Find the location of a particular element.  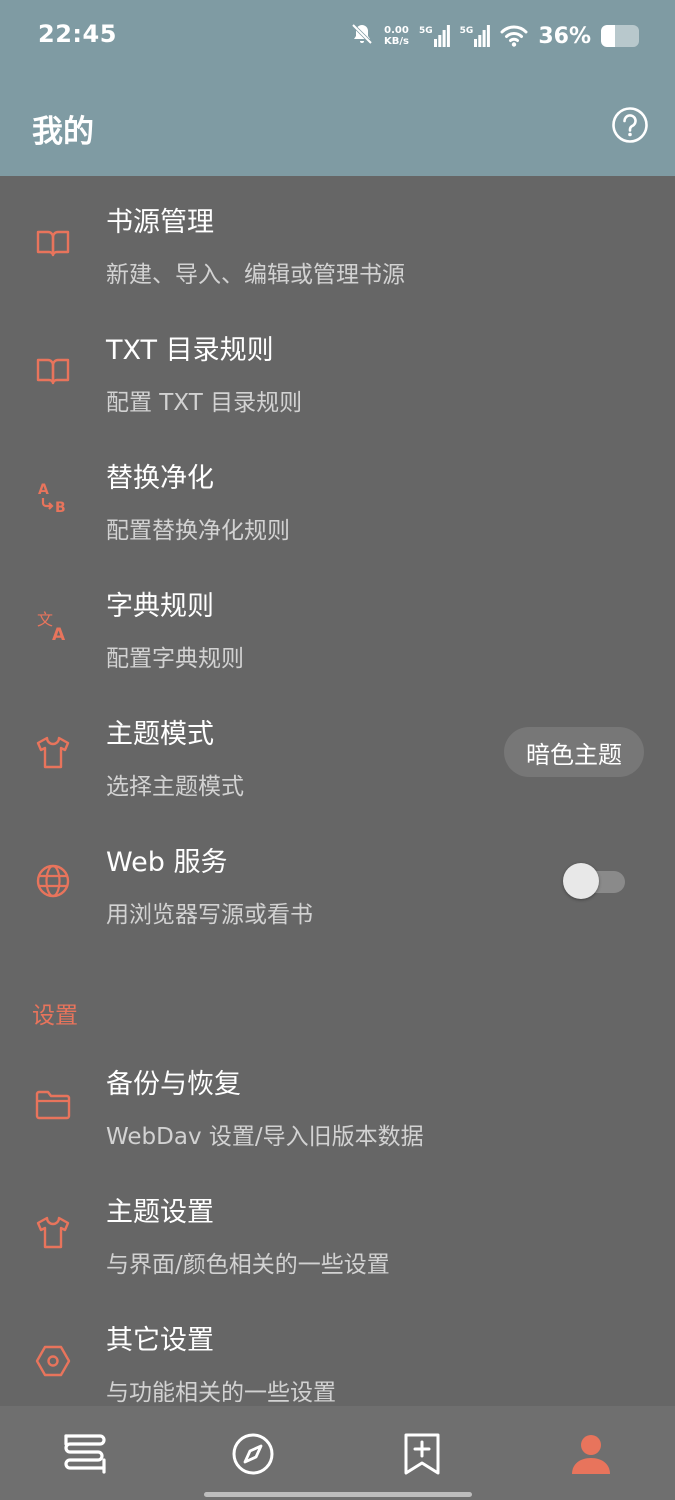

status-bar: 22:45 0.00 KB/s 5G 5G 36% is located at coordinates (337, 36).